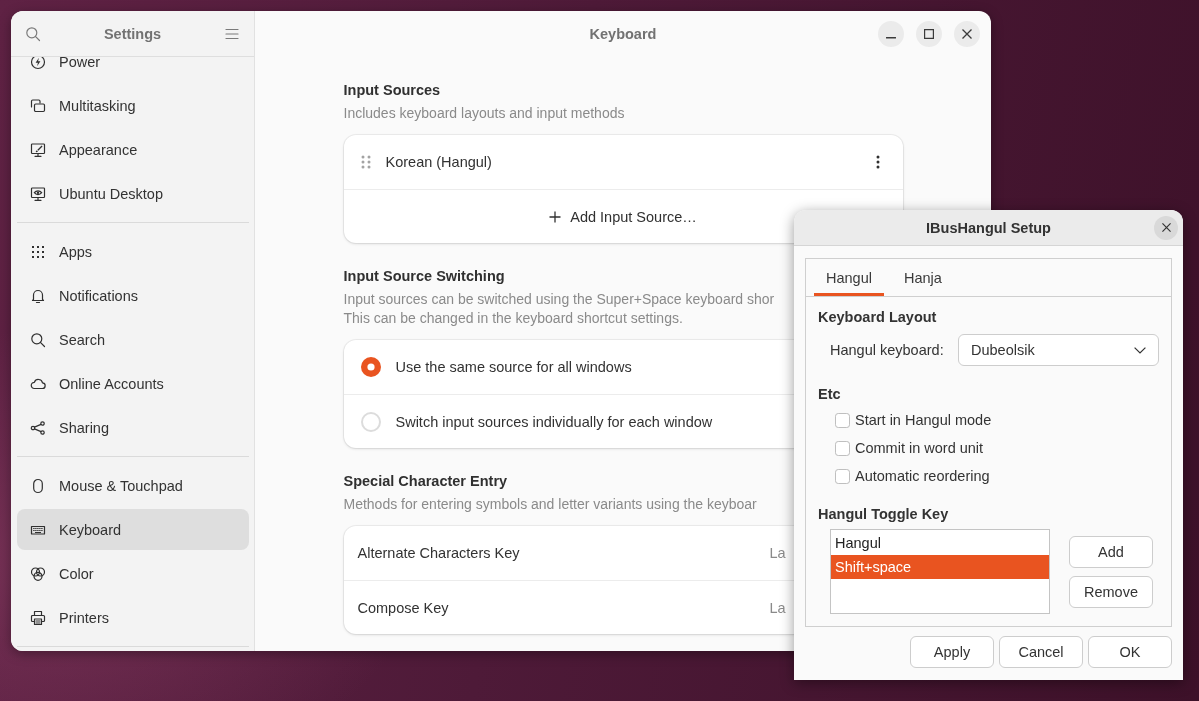 The width and height of the screenshot is (1199, 701). Describe the element at coordinates (988, 227) in the screenshot. I see `dialog-title: IBusHangul Setup` at that location.